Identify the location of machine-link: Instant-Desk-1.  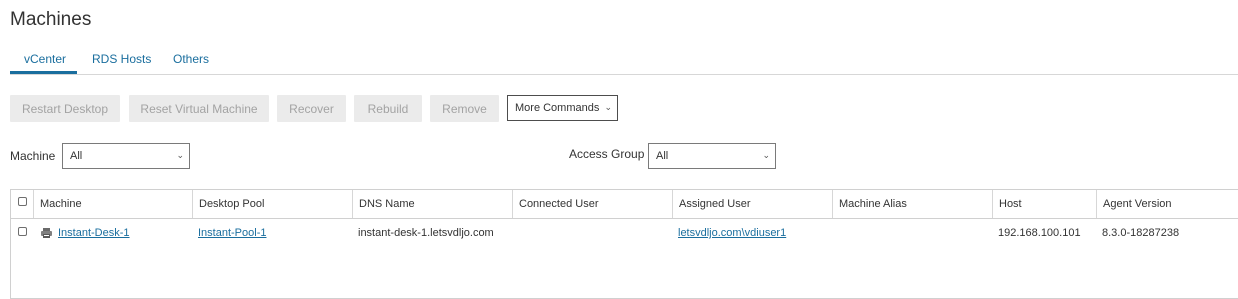
(94, 233).